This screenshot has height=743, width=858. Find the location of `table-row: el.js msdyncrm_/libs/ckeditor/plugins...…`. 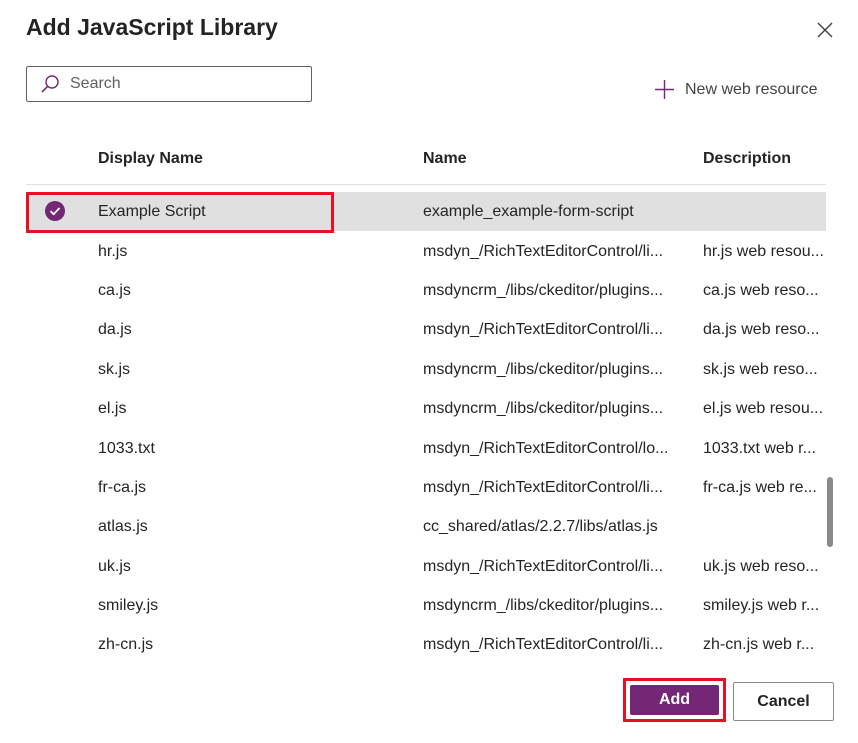

table-row: el.js msdyncrm_/libs/ckeditor/plugins...… is located at coordinates (426, 408).